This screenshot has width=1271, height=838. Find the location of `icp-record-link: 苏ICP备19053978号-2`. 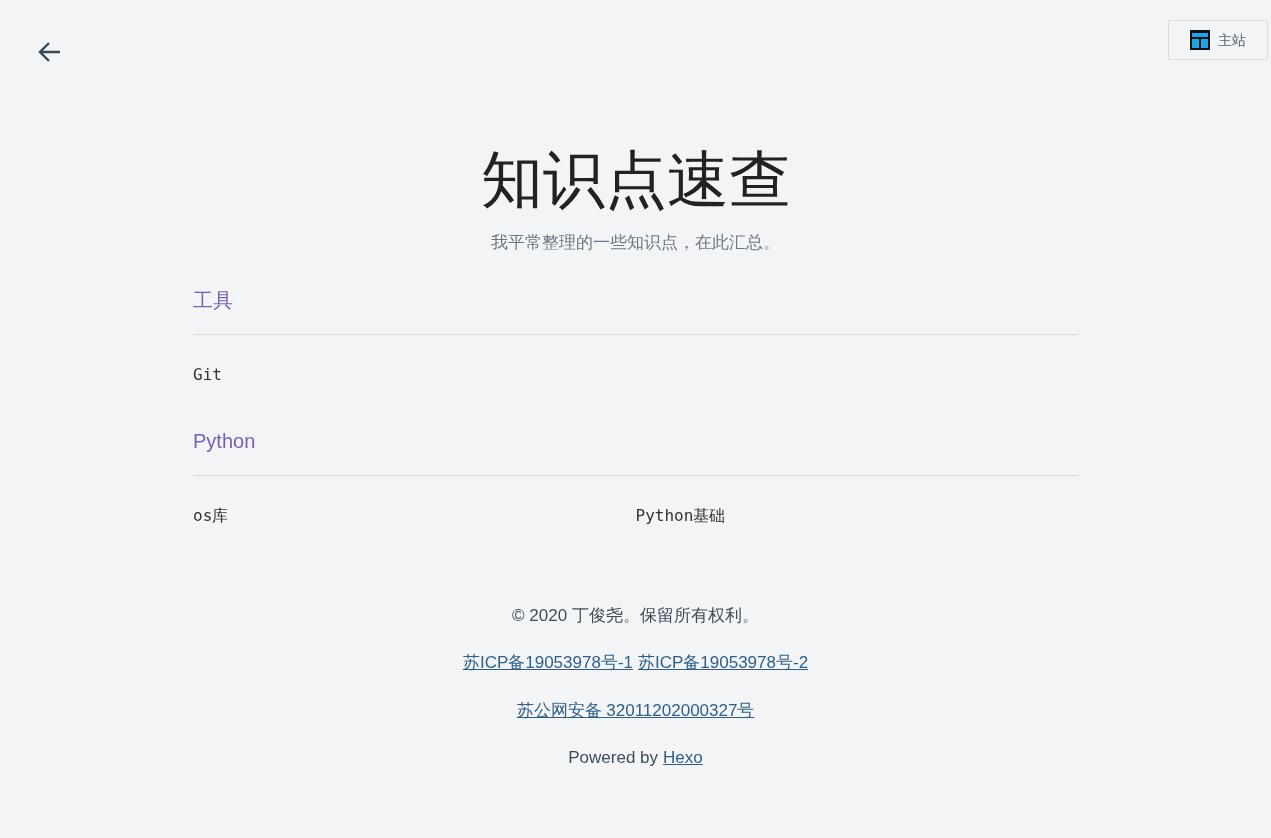

icp-record-link: 苏ICP备19053978号-2 is located at coordinates (723, 663).